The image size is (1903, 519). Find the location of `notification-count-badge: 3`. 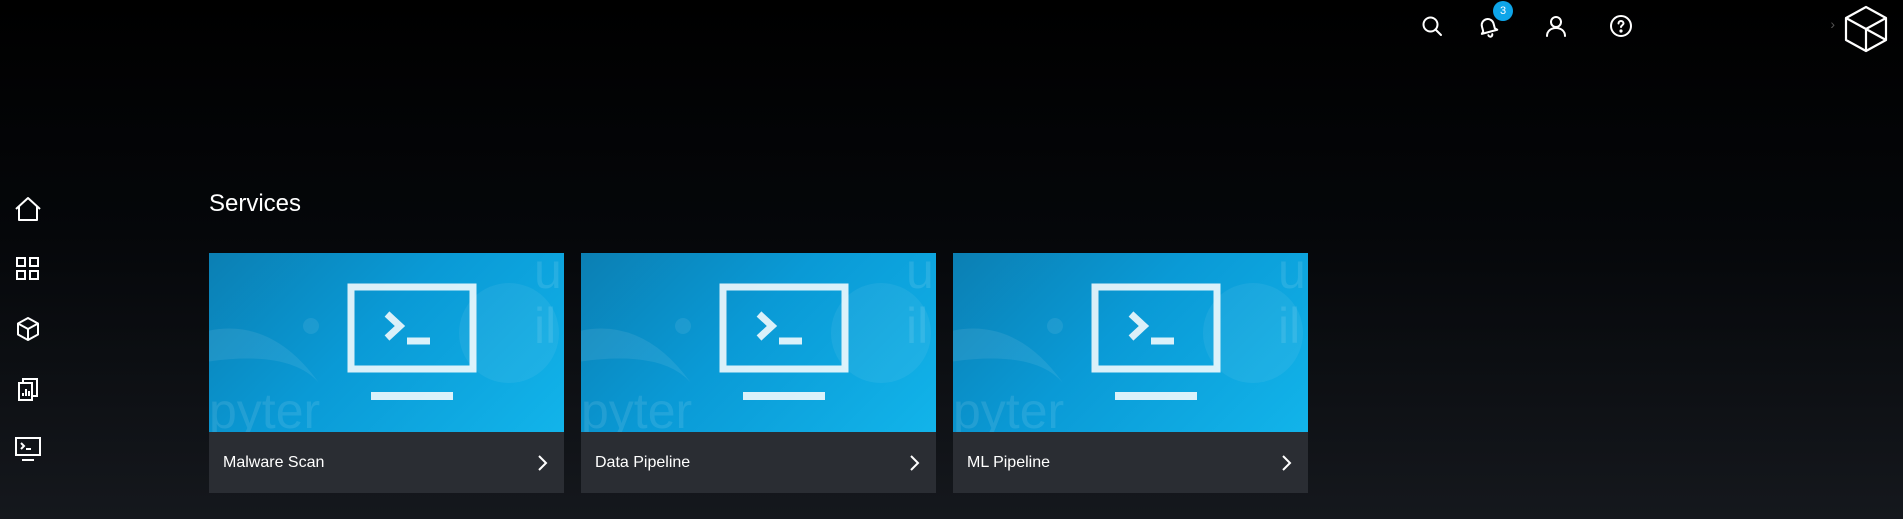

notification-count-badge: 3 is located at coordinates (1503, 11).